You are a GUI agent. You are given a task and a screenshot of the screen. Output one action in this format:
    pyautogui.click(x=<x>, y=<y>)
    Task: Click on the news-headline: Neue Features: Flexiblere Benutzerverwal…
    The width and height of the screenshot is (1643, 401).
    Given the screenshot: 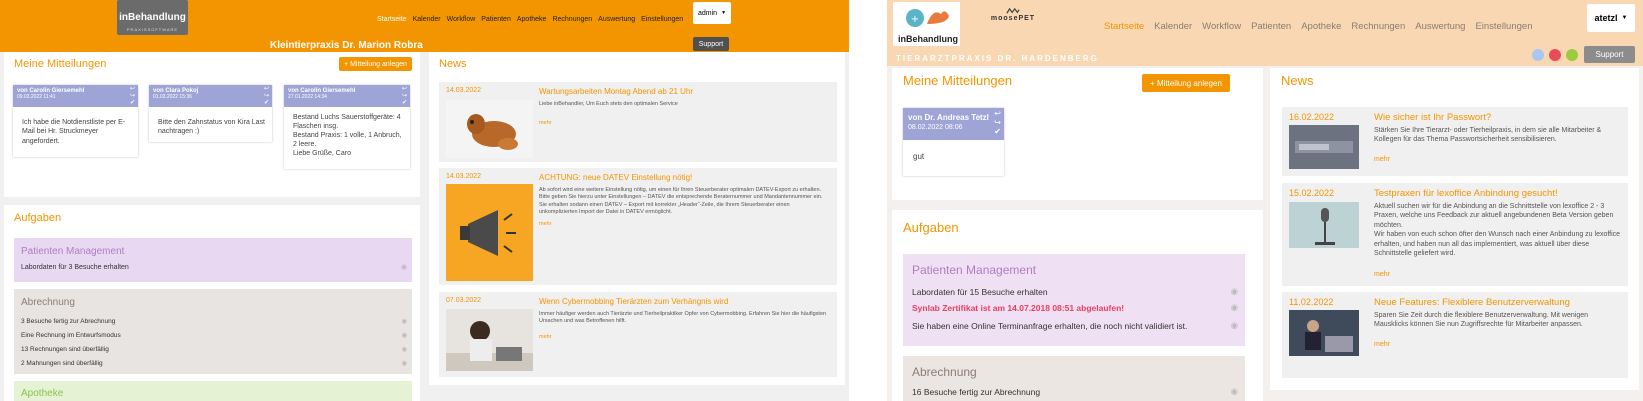 What is the action you would take?
    pyautogui.click(x=1472, y=302)
    